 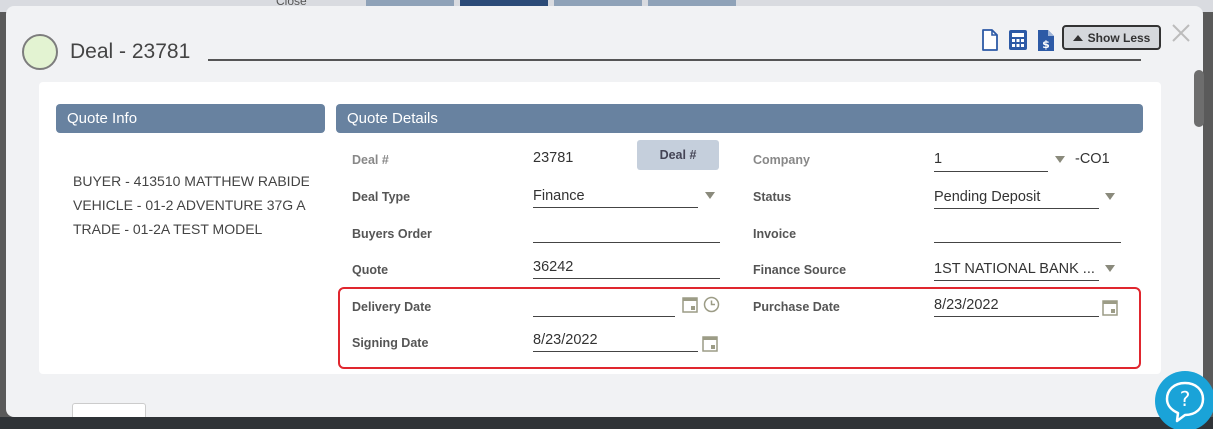 I want to click on deal-number-label: Deal #, so click(x=370, y=160).